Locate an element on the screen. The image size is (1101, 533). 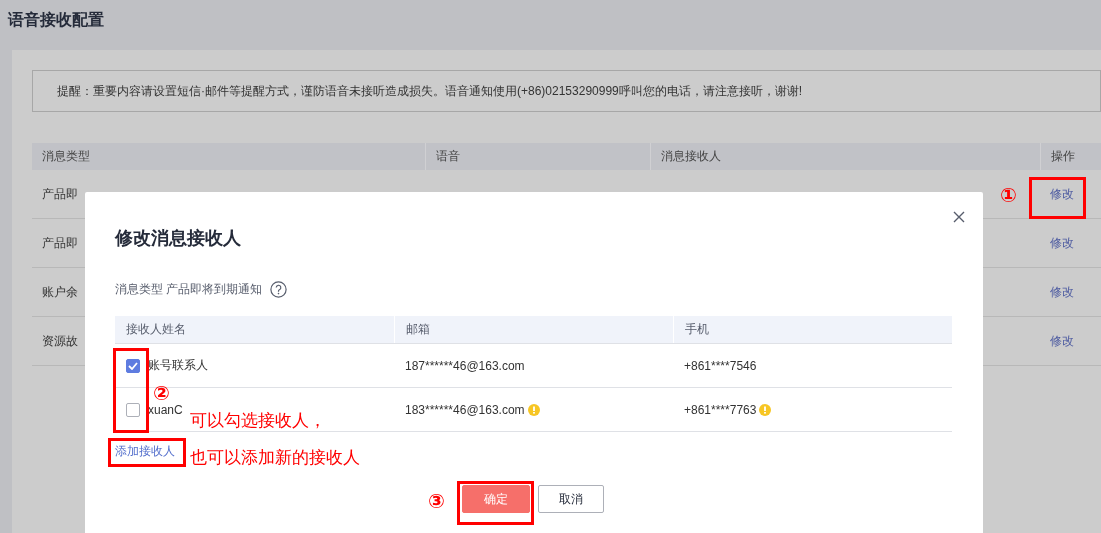
annotation-text: 可以勾选接收人， is located at coordinates (258, 420).